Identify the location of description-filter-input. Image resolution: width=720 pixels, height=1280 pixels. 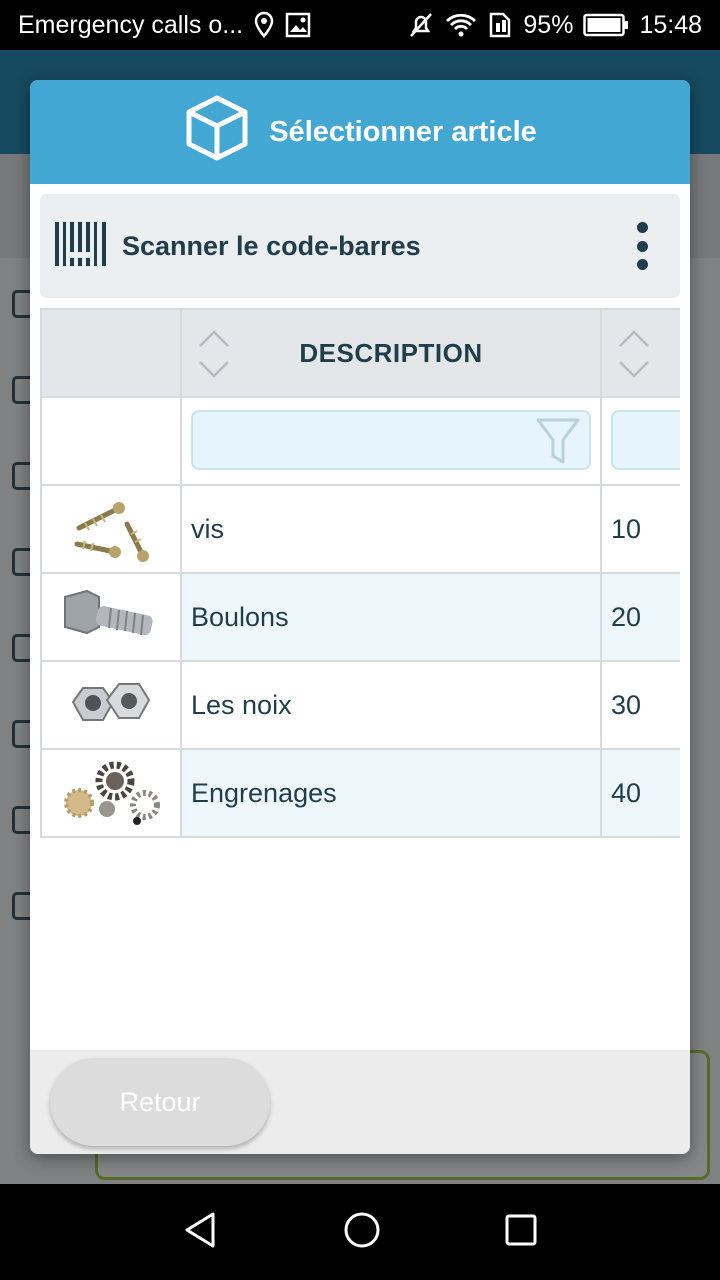
(391, 440).